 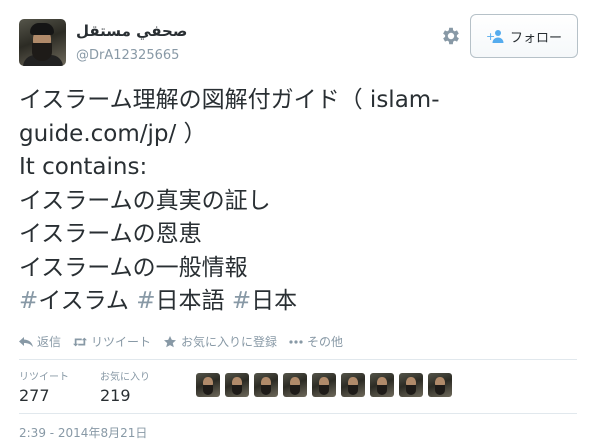 I want to click on retweet-label: リツイート, so click(x=121, y=342).